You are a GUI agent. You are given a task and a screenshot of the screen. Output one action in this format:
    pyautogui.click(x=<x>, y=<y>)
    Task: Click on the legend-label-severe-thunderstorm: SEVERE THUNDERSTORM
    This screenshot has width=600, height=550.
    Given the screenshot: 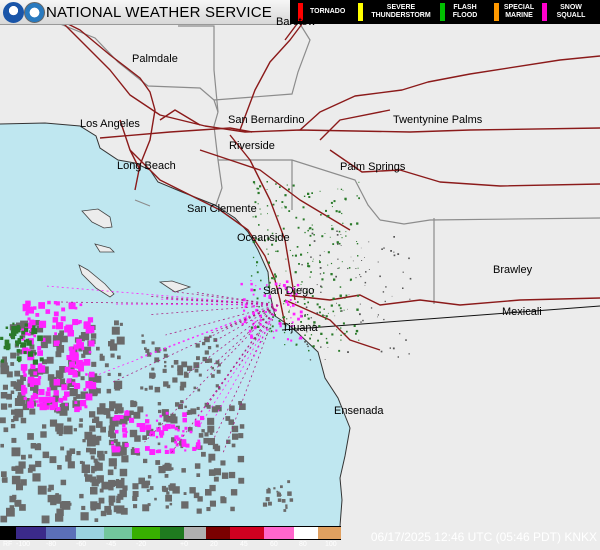 What is the action you would take?
    pyautogui.click(x=401, y=11)
    